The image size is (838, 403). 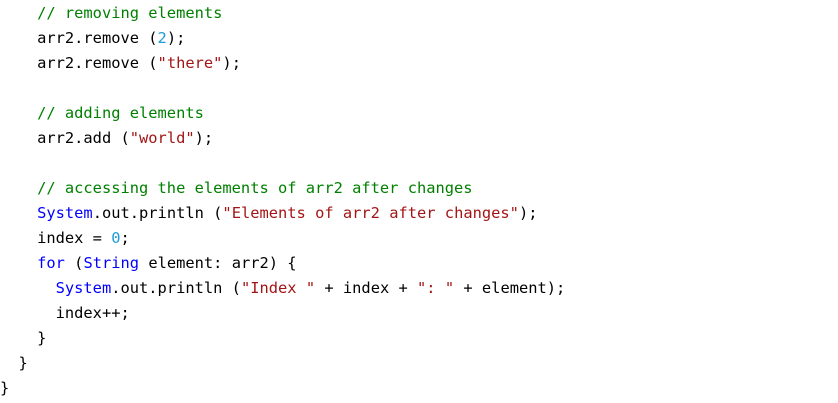 I want to click on code-line: arr2.remove (2);, so click(x=92, y=38).